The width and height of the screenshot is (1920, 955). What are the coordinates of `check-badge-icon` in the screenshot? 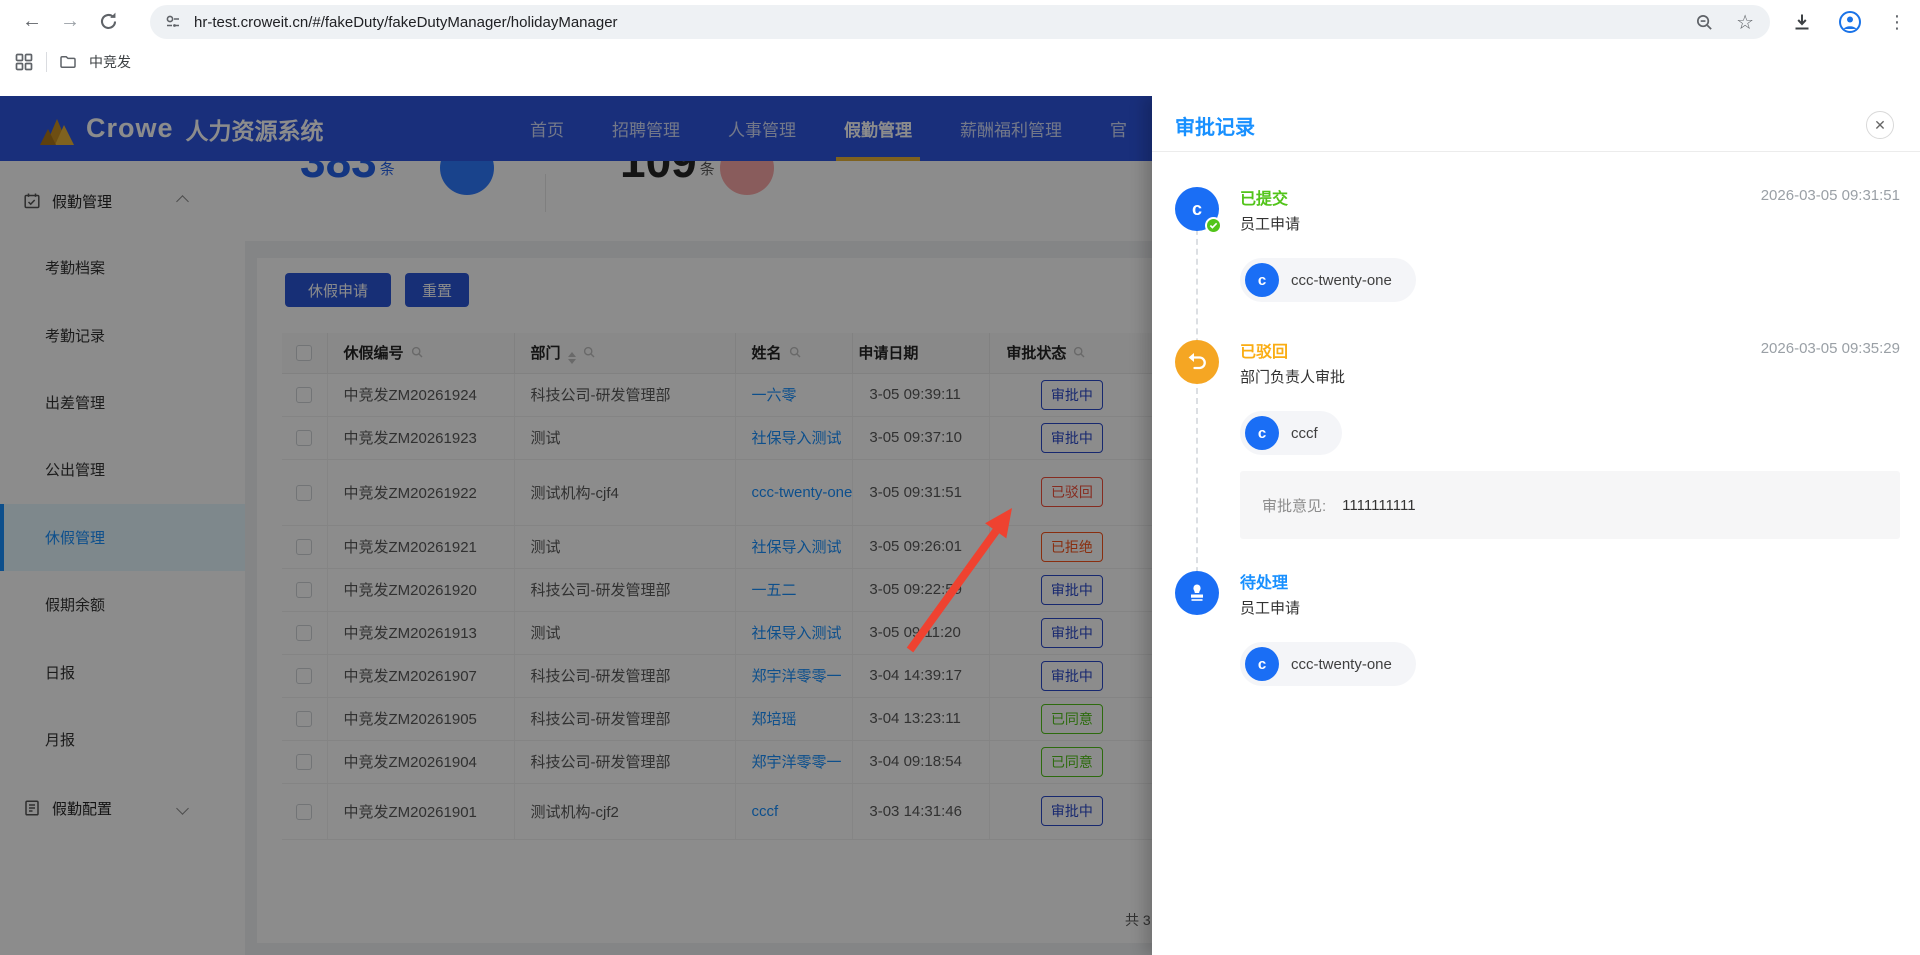 It's located at (1213, 225).